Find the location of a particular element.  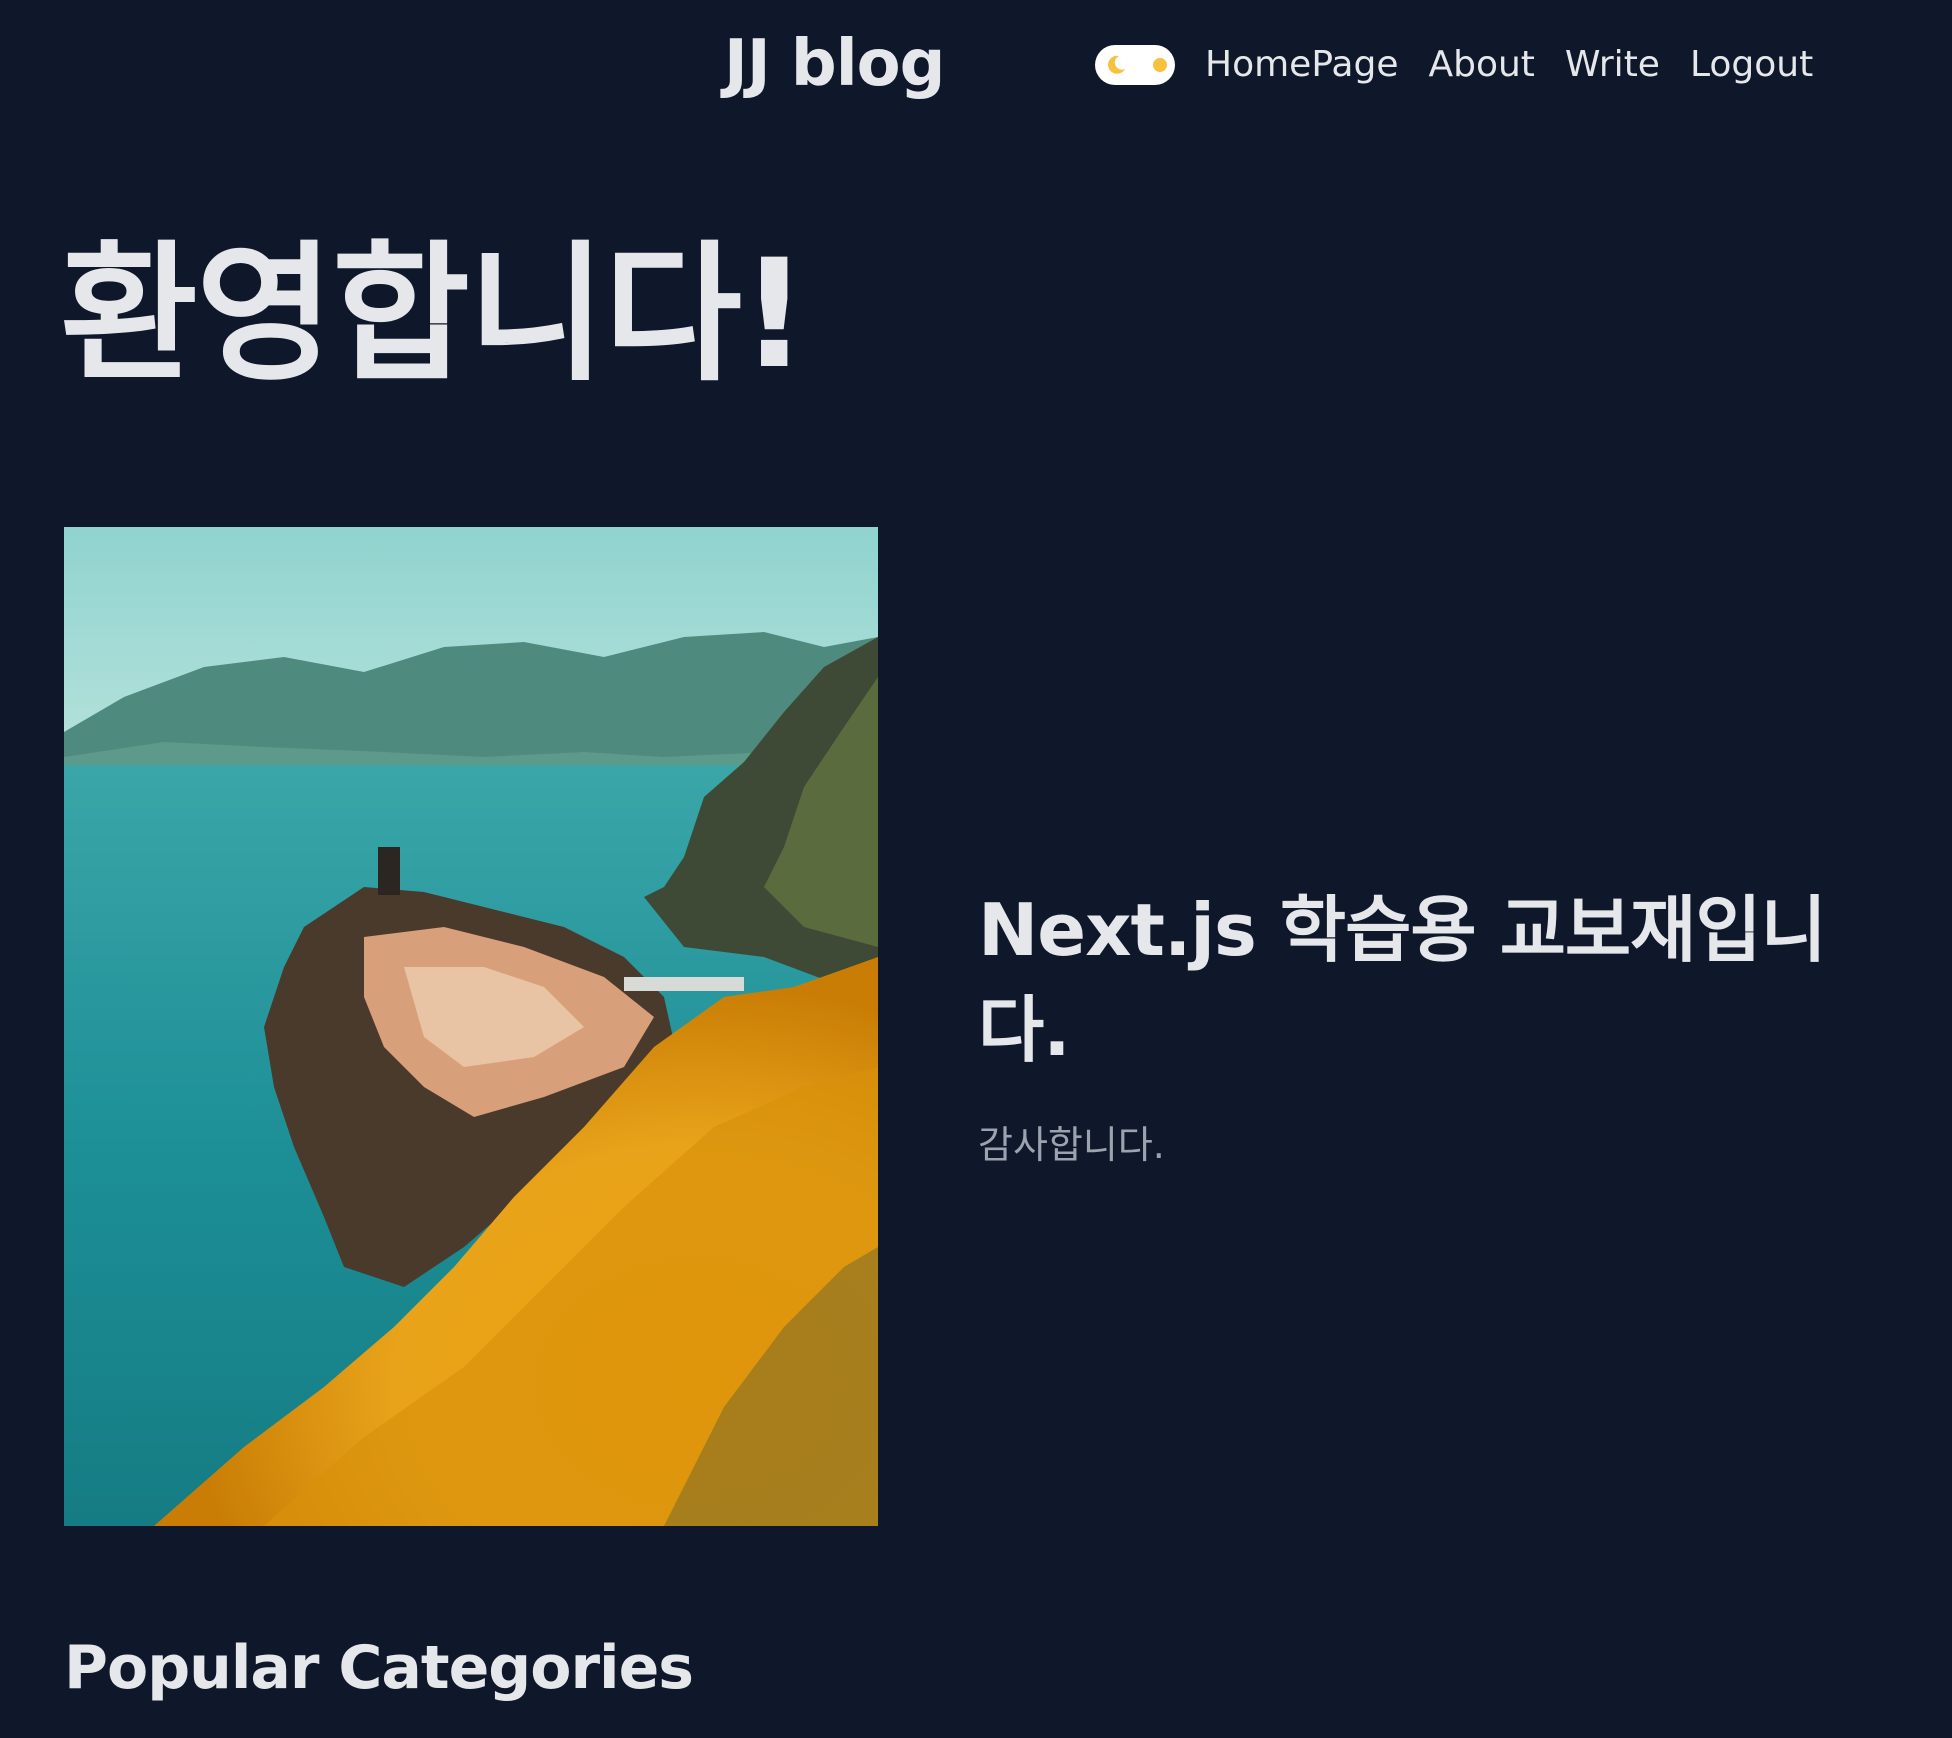

nav-link-about: About is located at coordinates (1481, 65).